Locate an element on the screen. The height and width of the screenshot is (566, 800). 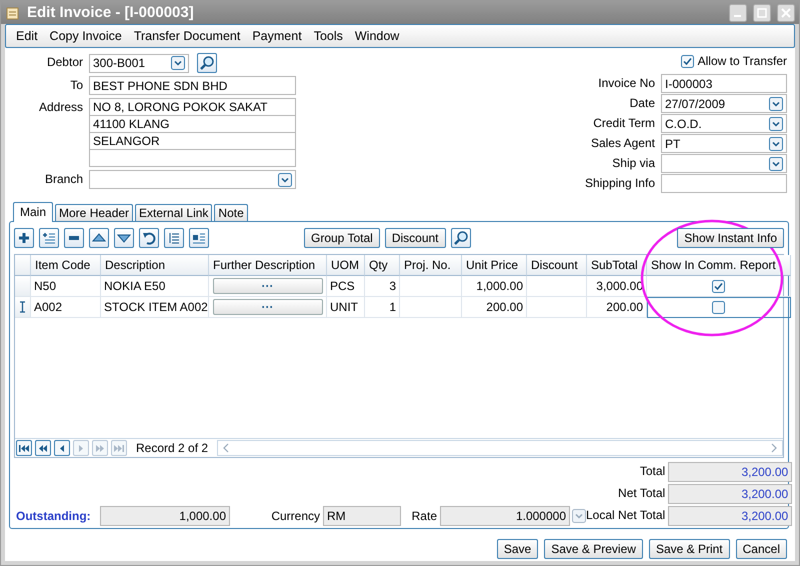
text-cursor-icon is located at coordinates (22, 307).